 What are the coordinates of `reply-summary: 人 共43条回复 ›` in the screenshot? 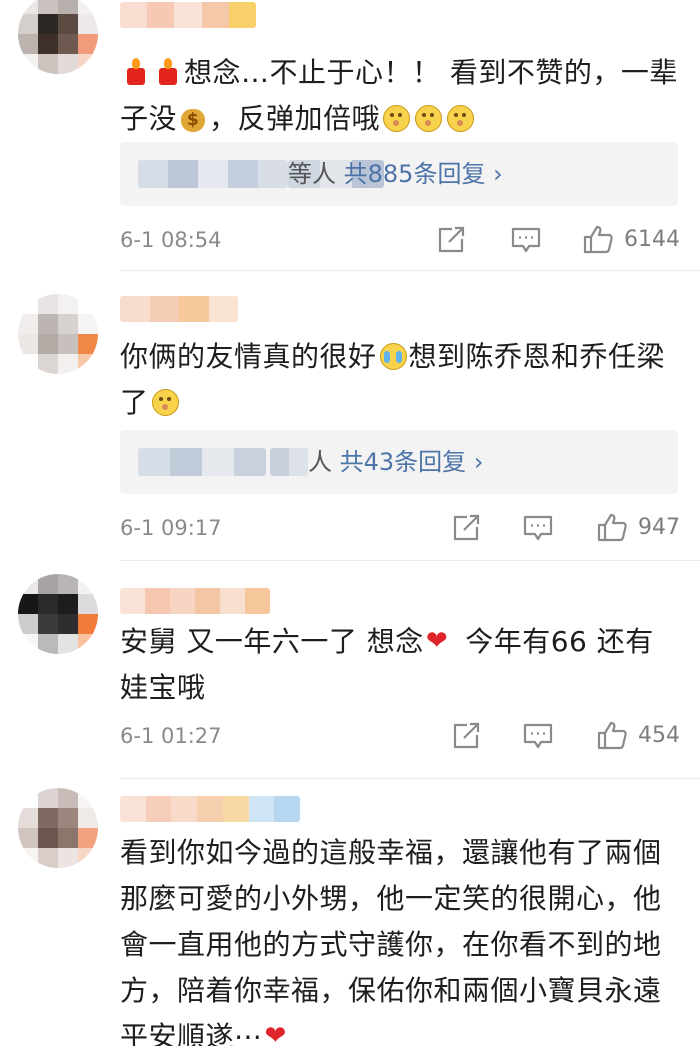 It's located at (399, 462).